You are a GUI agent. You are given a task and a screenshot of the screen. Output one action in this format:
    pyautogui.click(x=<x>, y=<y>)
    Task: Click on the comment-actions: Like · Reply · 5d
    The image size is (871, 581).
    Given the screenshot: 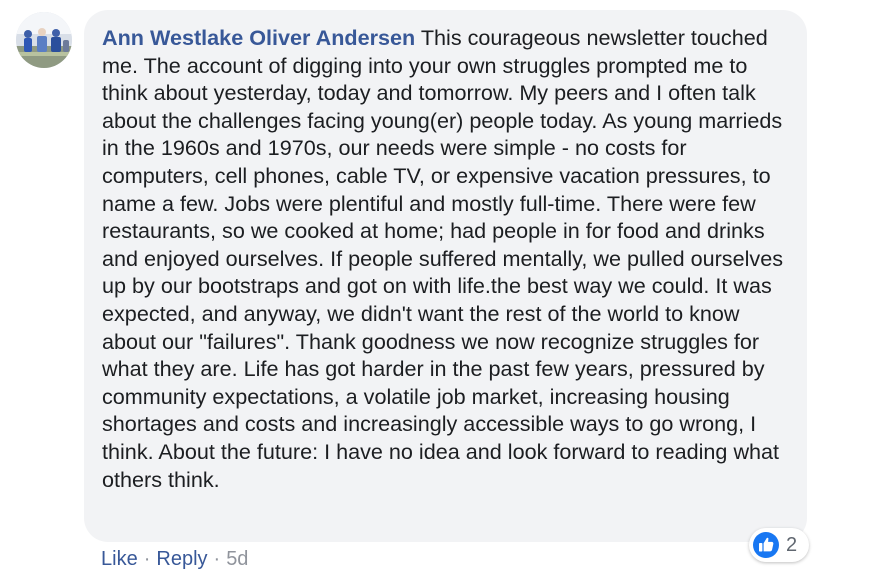 What is the action you would take?
    pyautogui.click(x=174, y=559)
    